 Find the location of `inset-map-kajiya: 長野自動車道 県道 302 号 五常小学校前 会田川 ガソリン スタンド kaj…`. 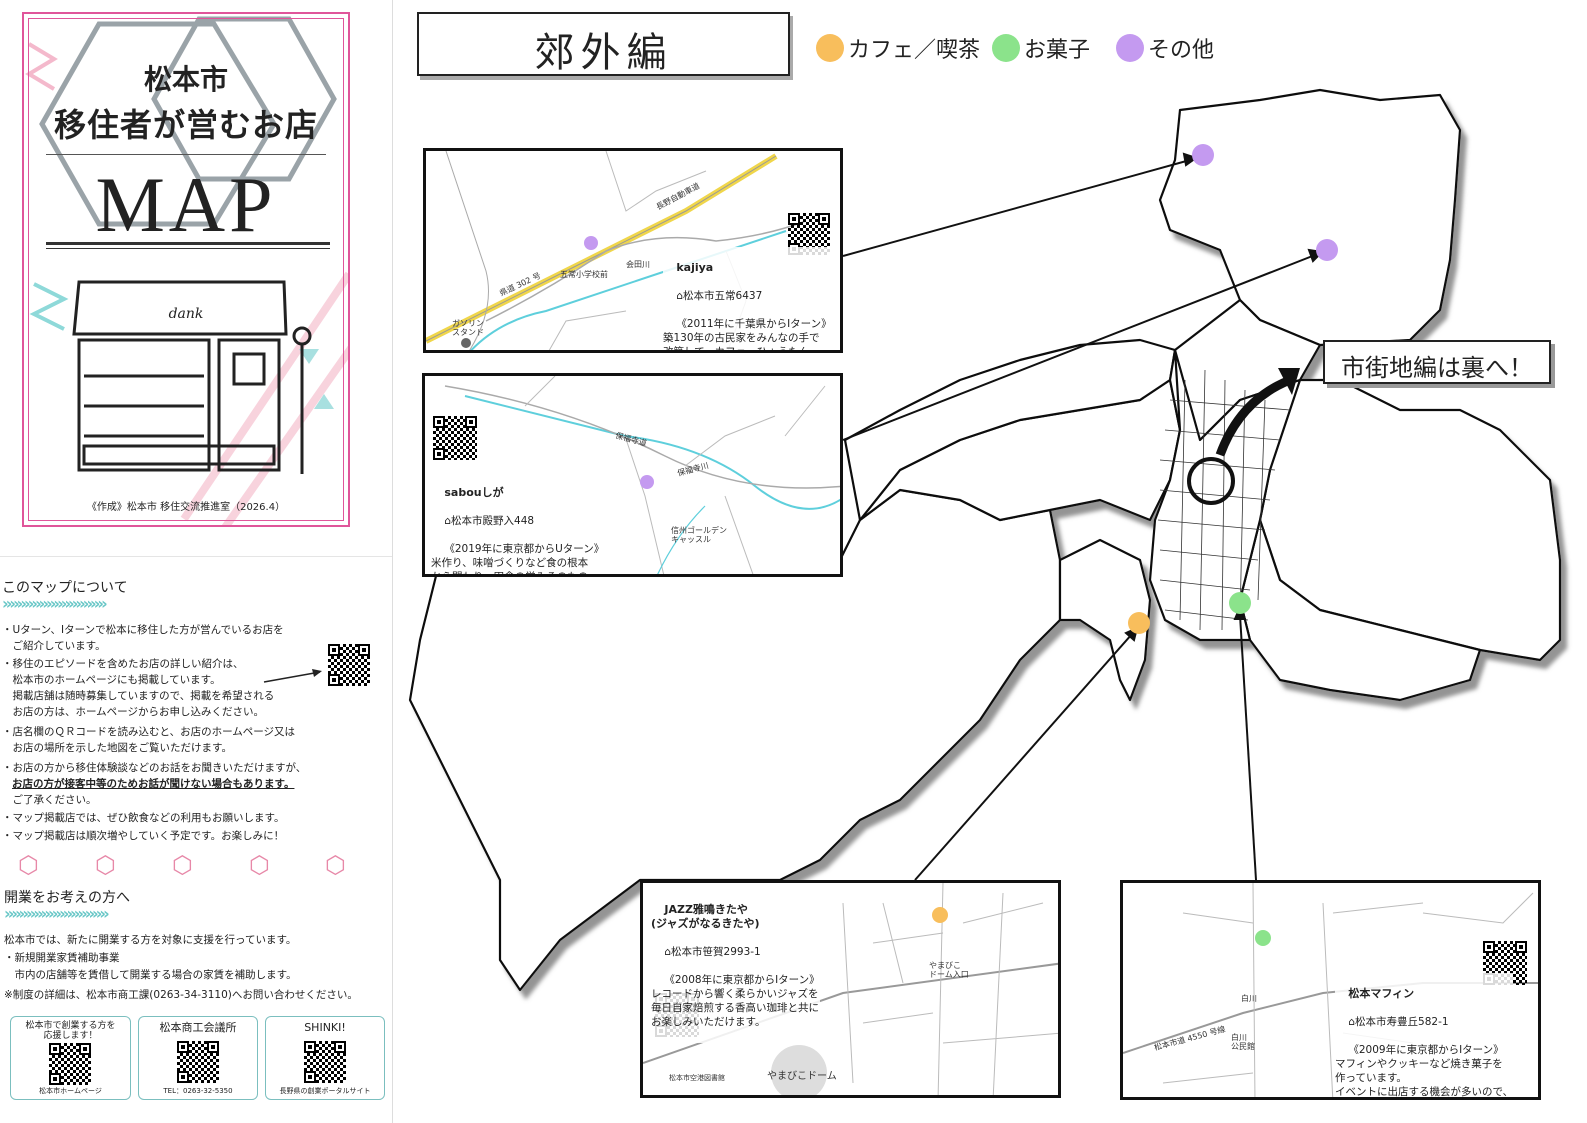

inset-map-kajiya: 長野自動車道 県道 302 号 五常小学校前 会田川 ガソリン スタンド kaj… is located at coordinates (633, 250).